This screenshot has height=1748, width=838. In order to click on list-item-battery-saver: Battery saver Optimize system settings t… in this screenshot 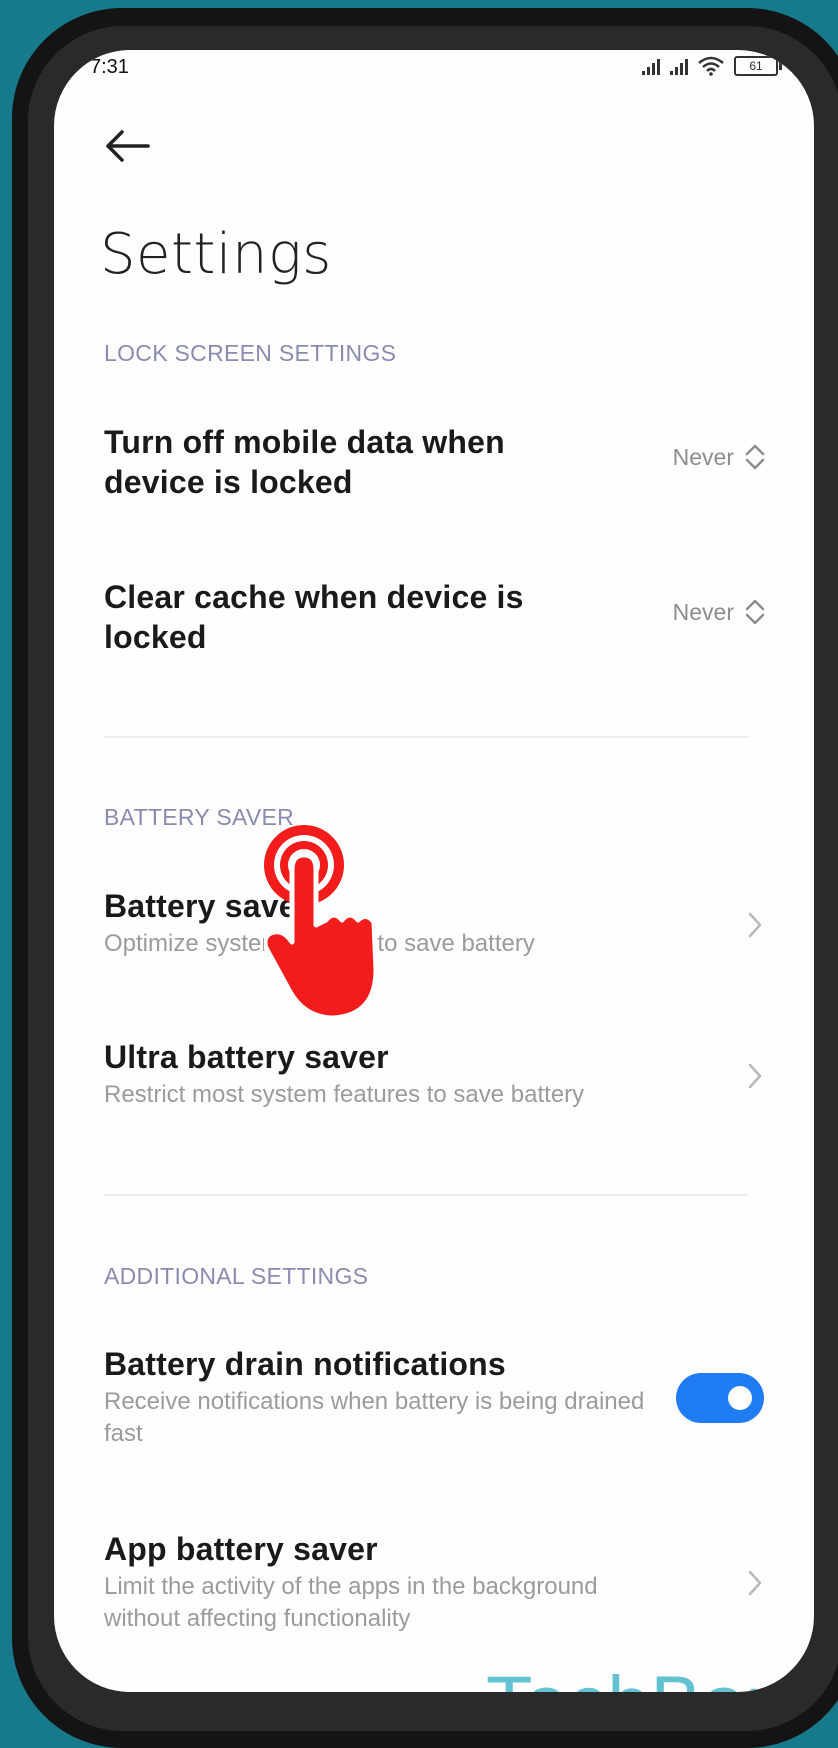, I will do `click(402, 923)`.